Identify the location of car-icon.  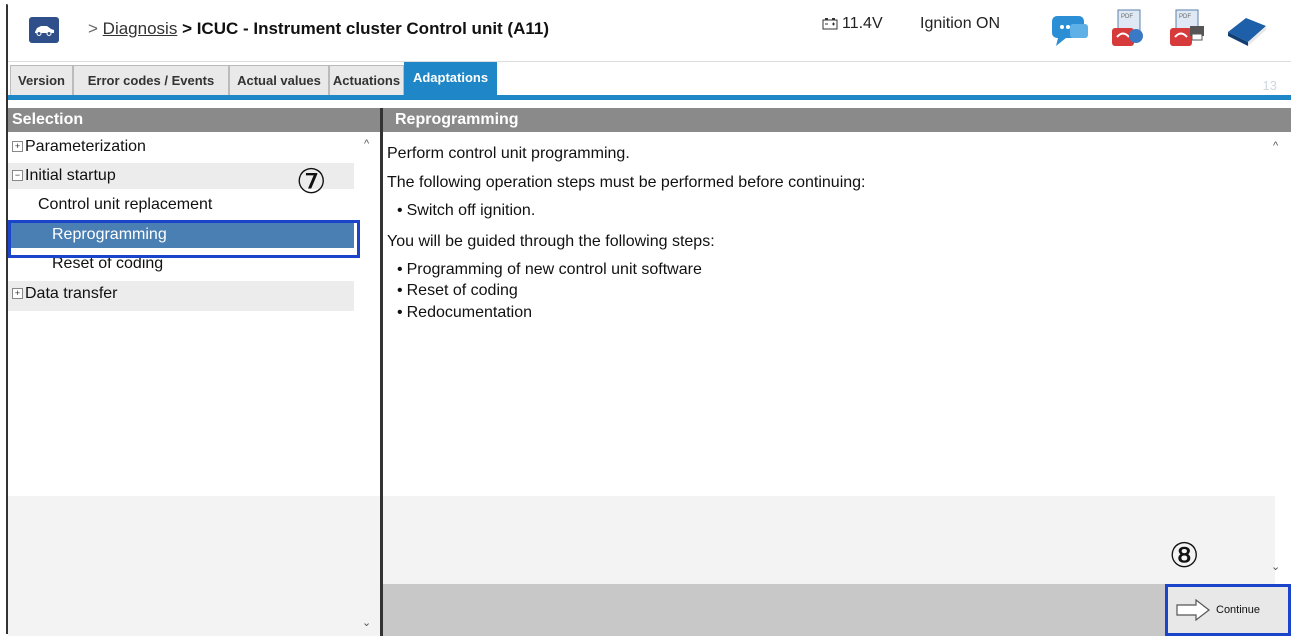
(44, 31).